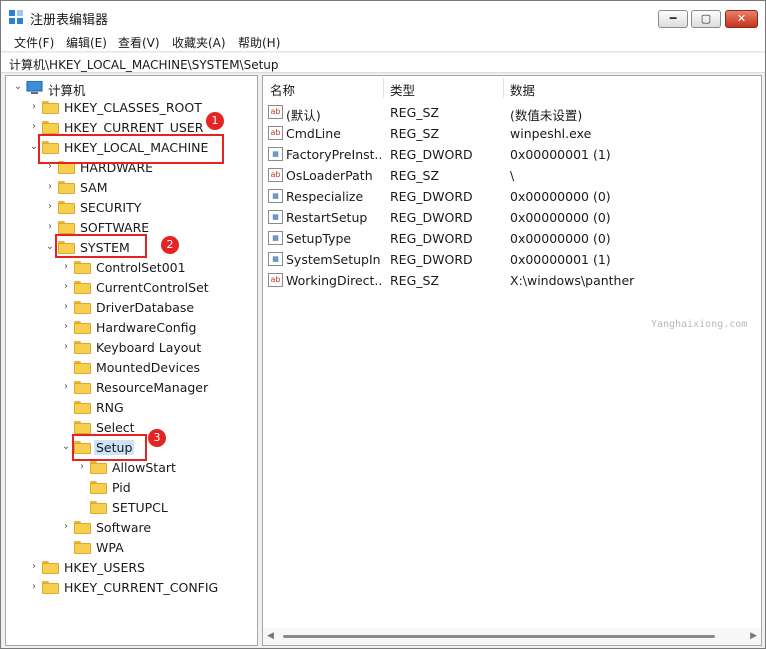 The height and width of the screenshot is (649, 766). I want to click on title-bar: 注册表编辑器 ━ ▢ ✕, so click(383, 16).